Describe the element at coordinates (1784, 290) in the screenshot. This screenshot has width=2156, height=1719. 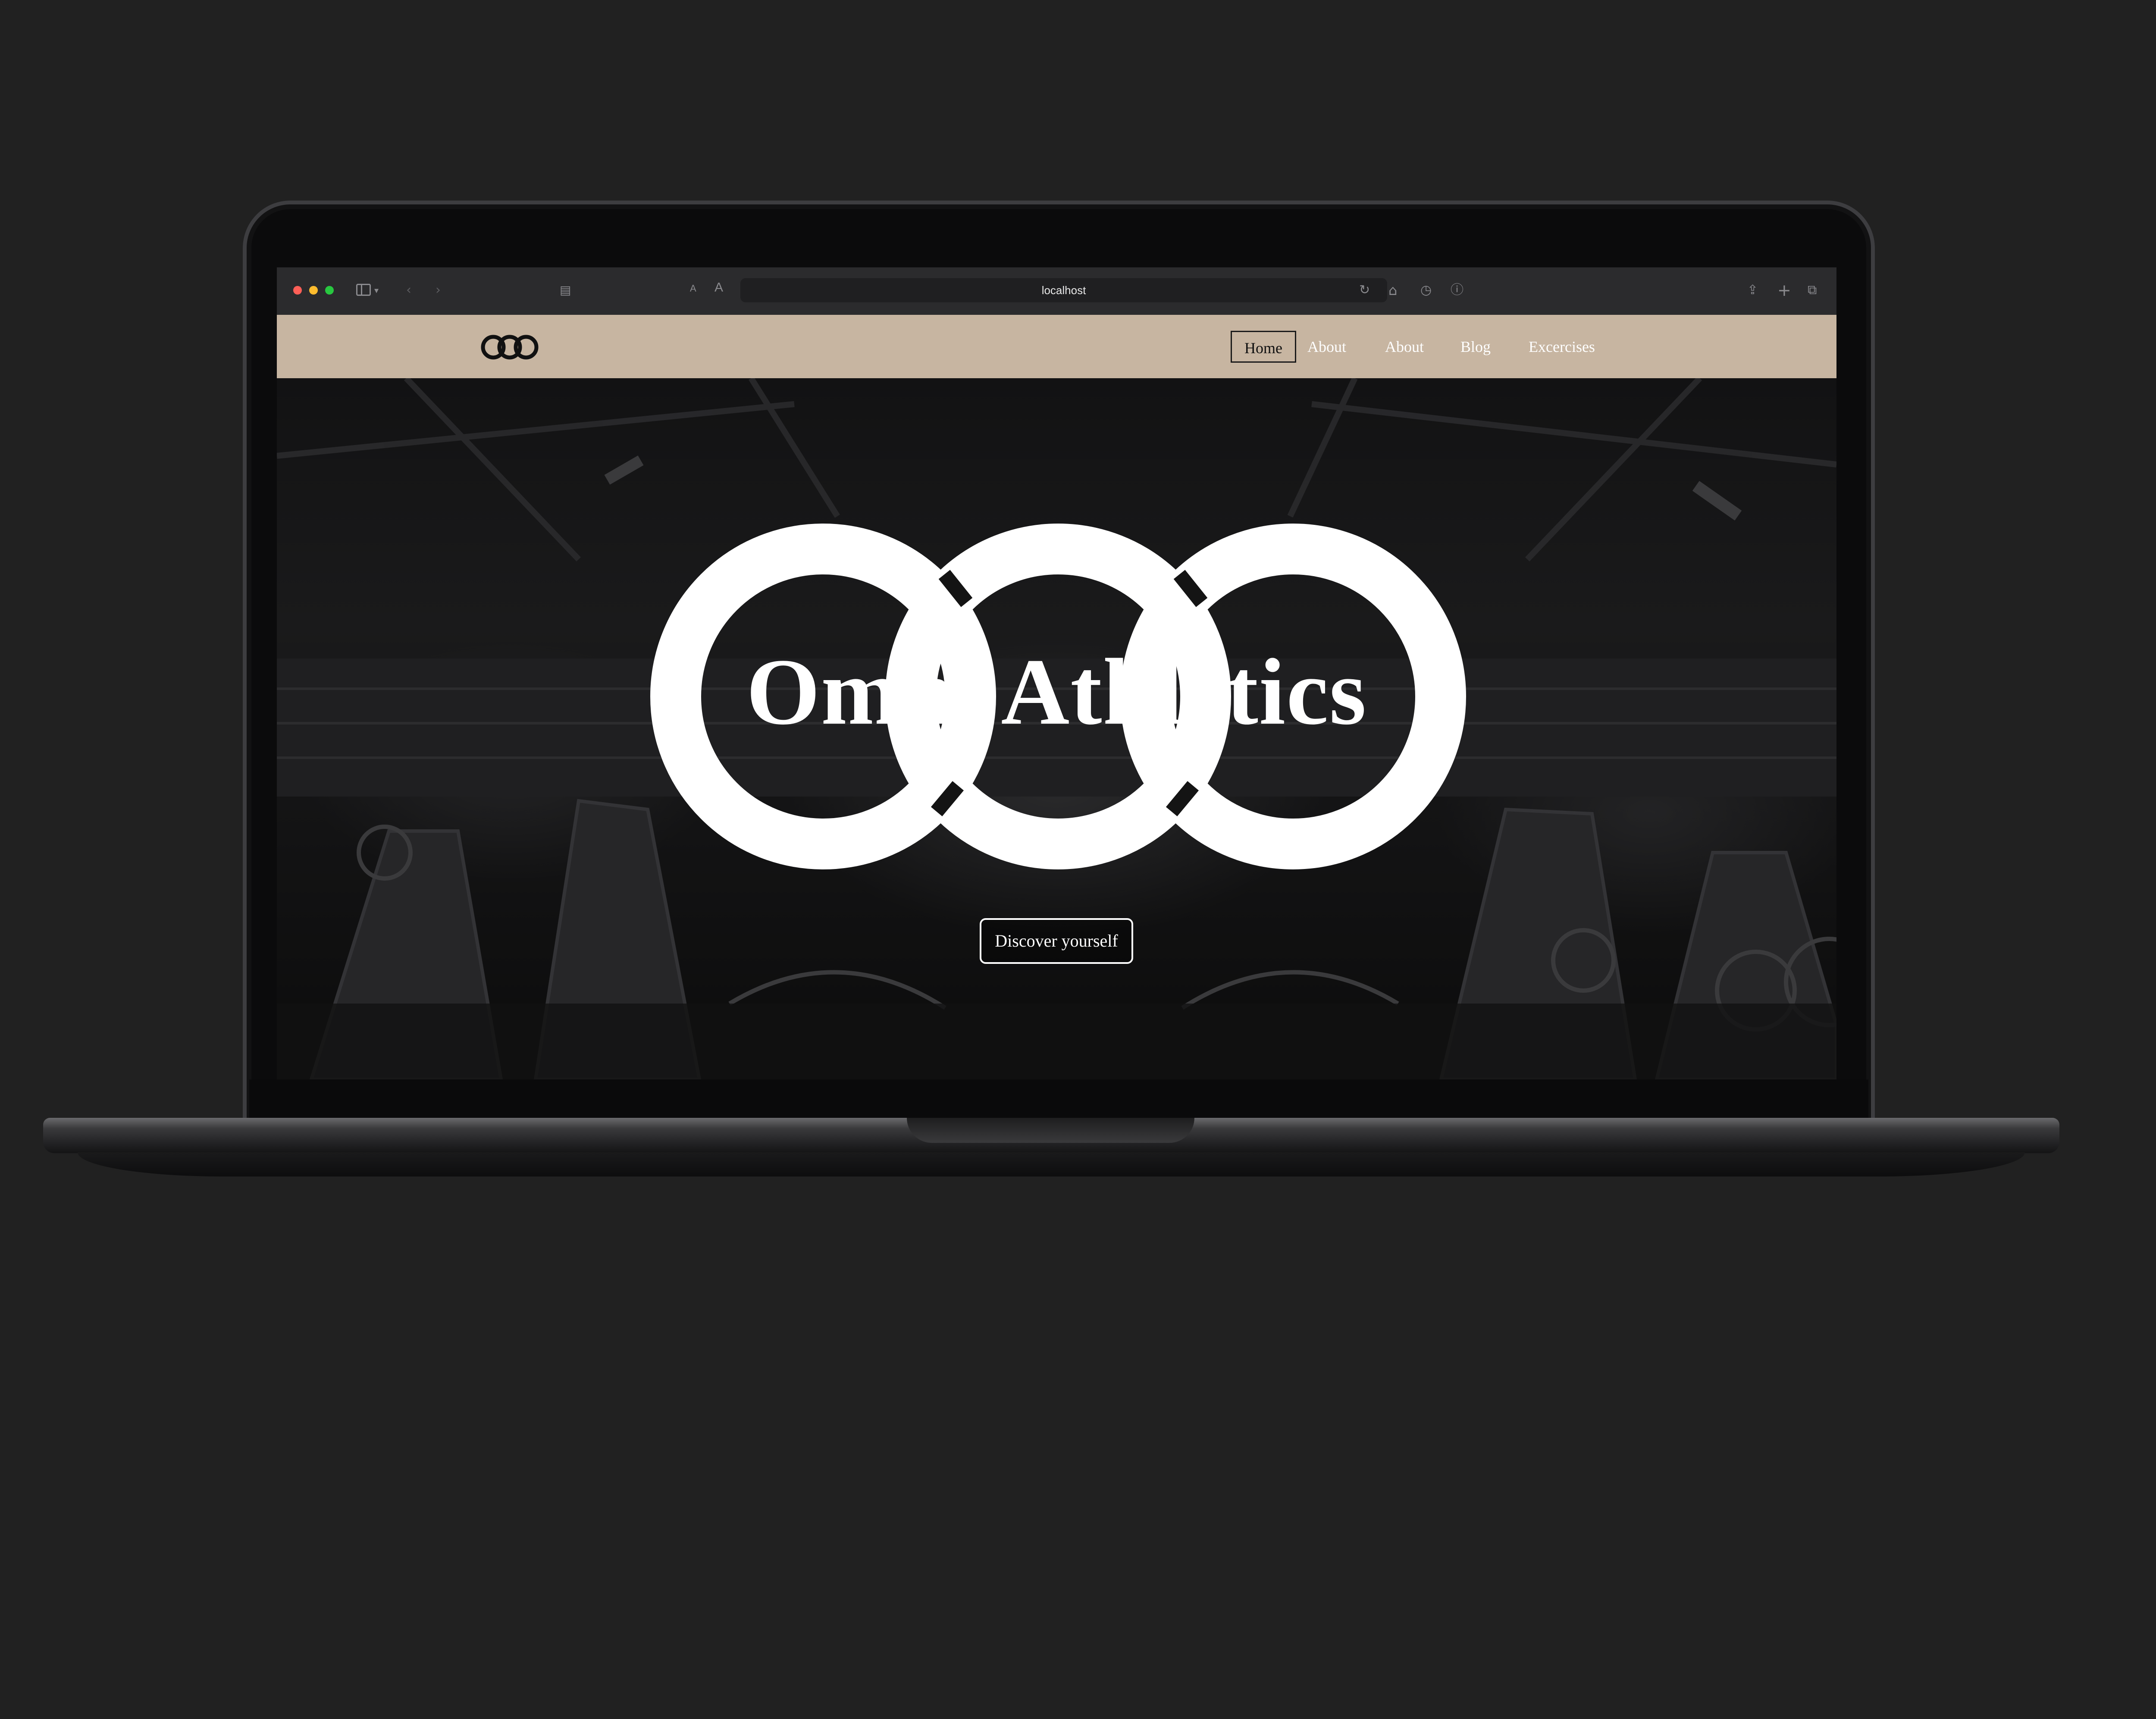
I see `plus-icon: +` at that location.